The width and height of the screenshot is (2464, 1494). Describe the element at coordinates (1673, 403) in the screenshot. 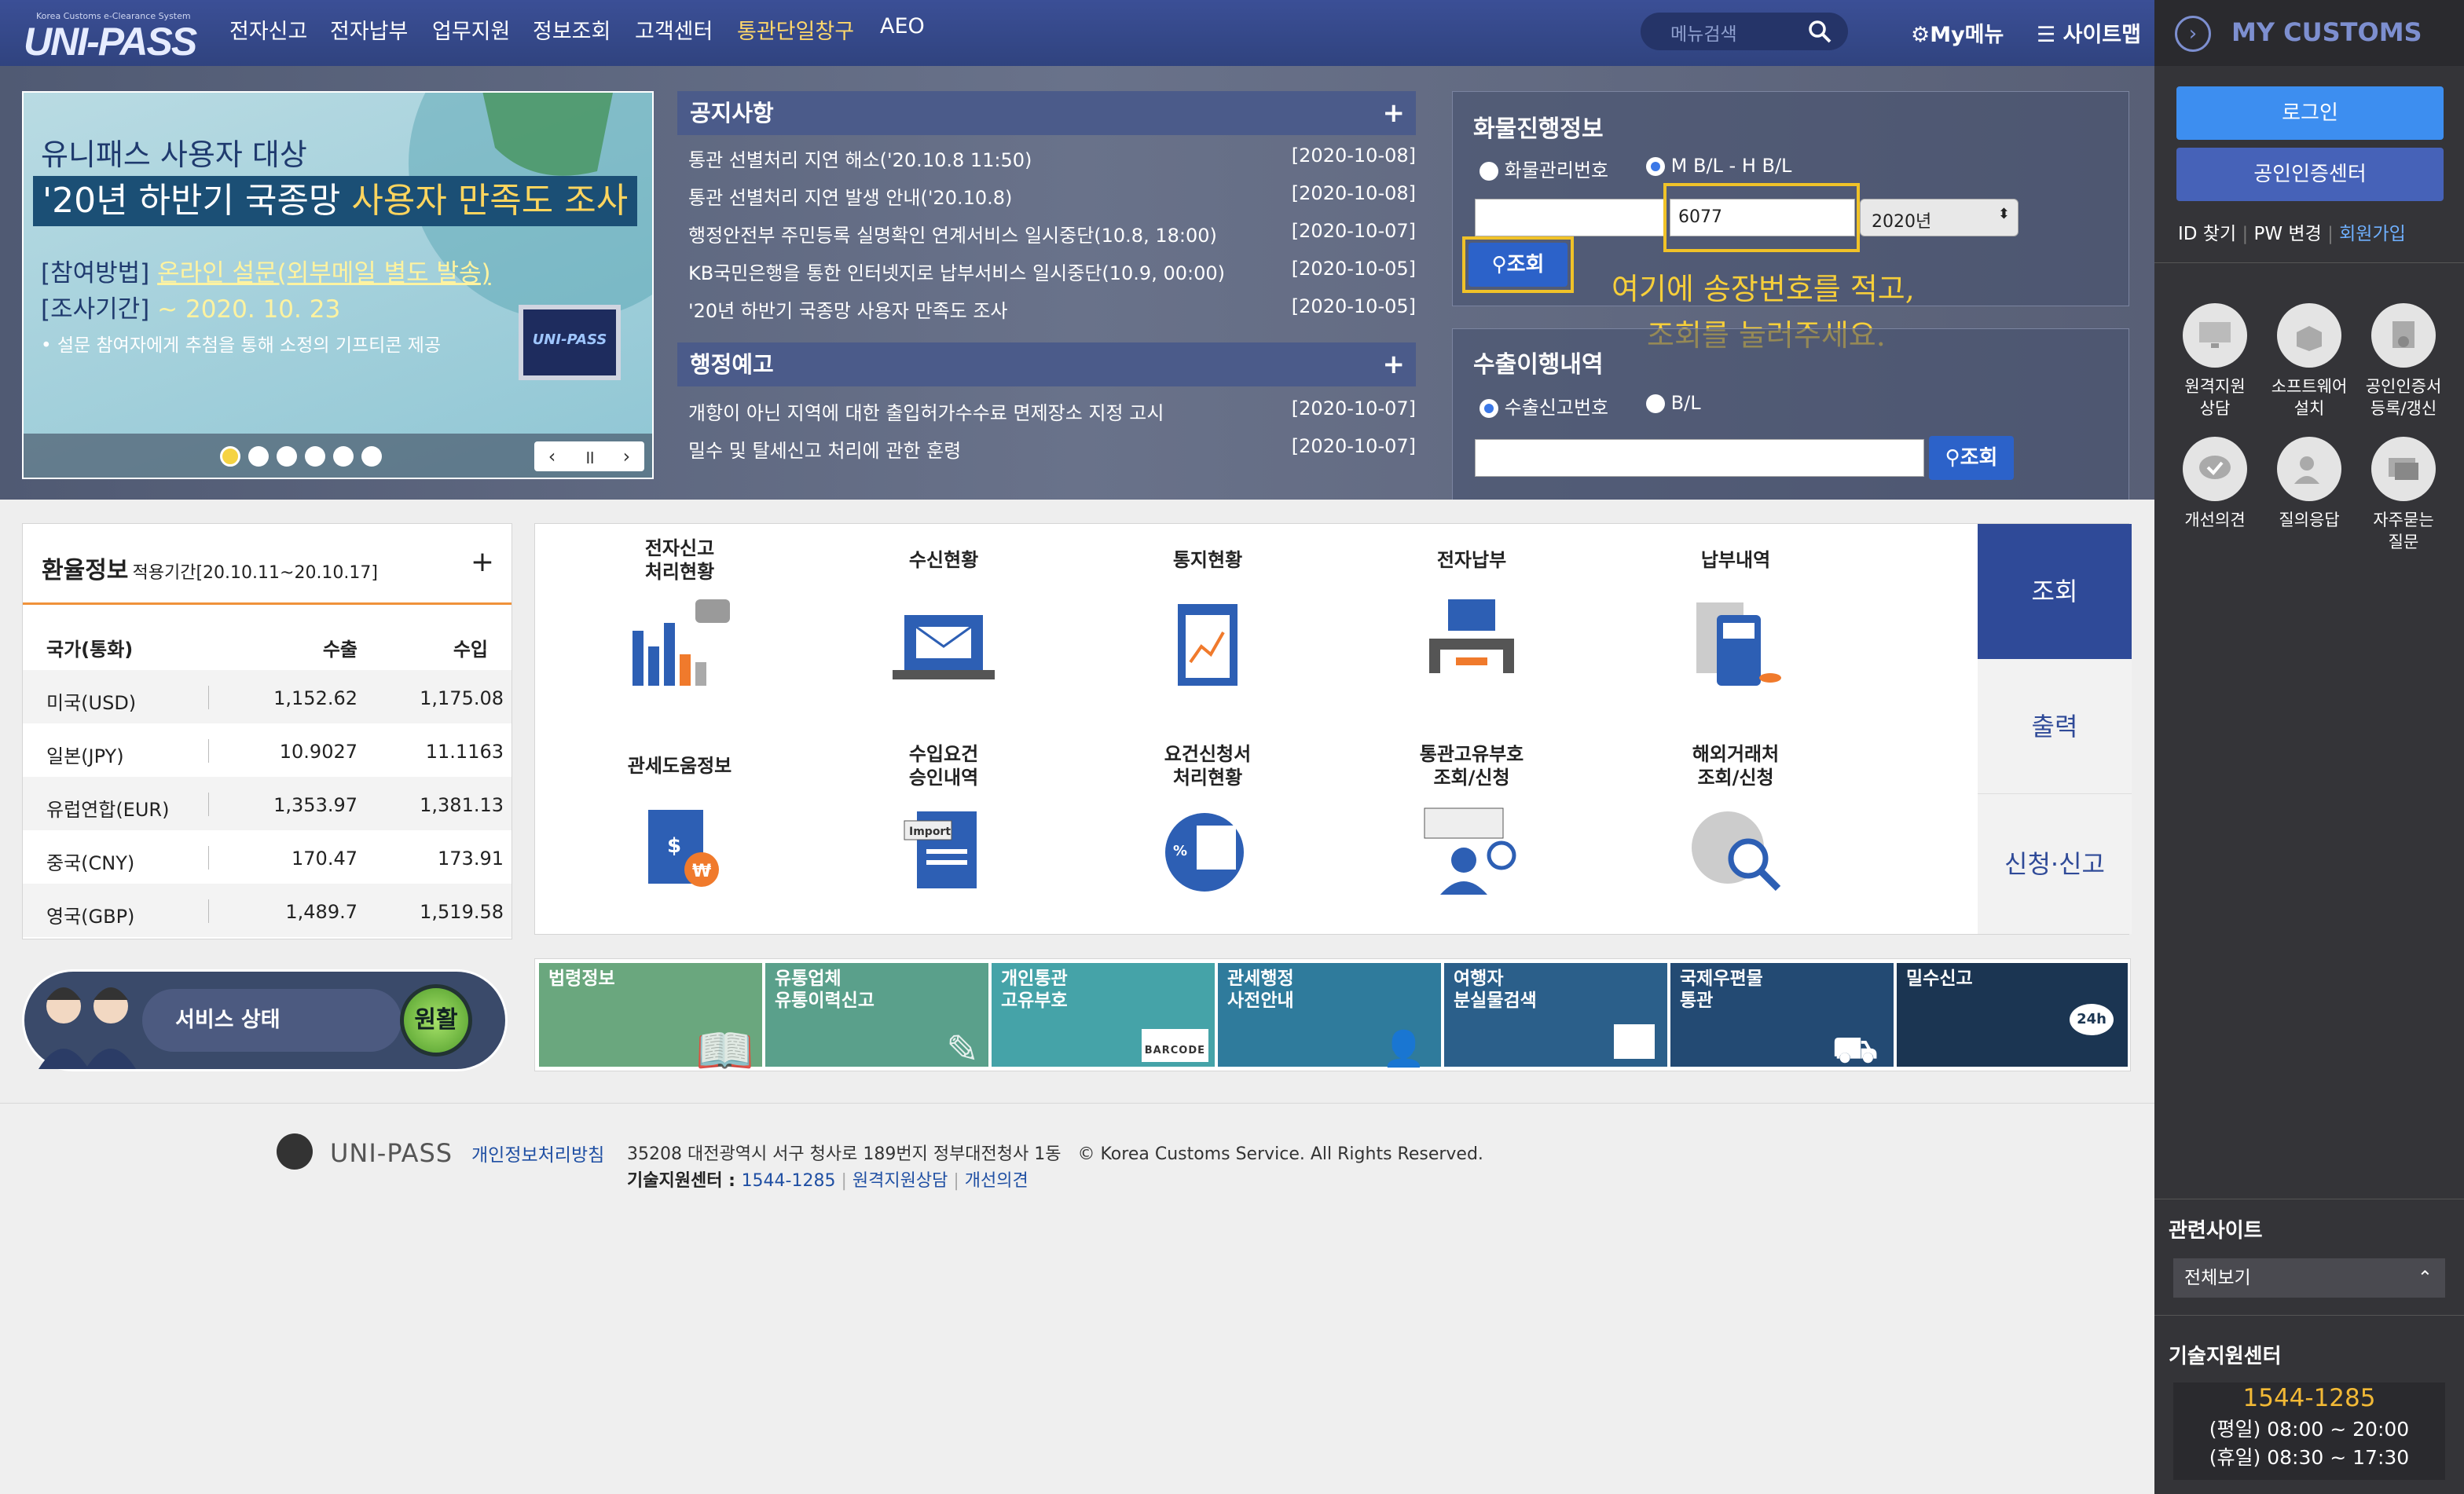

I see `export-option-bl: B/L` at that location.